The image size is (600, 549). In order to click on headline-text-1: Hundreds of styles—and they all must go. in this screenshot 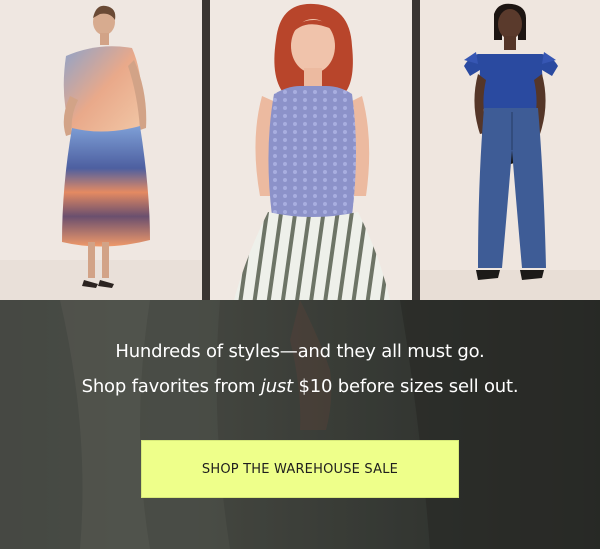, I will do `click(300, 351)`.